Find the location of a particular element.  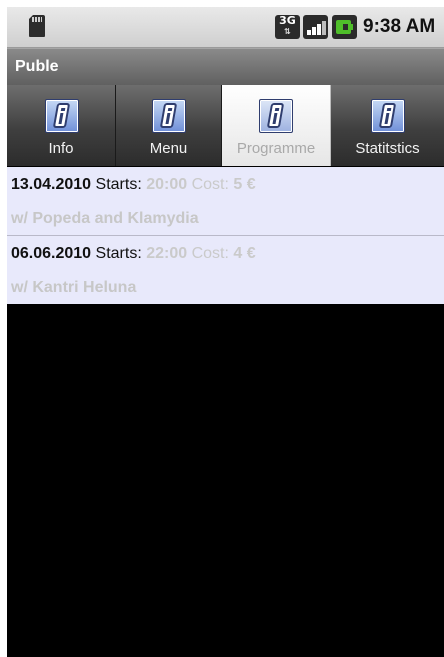

tab-info: Info is located at coordinates (61, 125).